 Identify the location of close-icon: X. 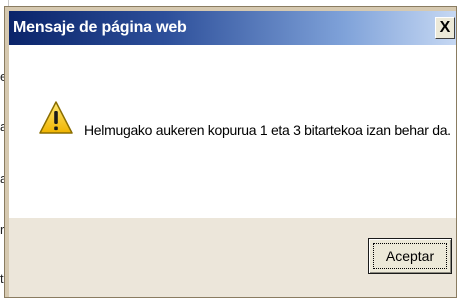
(445, 27).